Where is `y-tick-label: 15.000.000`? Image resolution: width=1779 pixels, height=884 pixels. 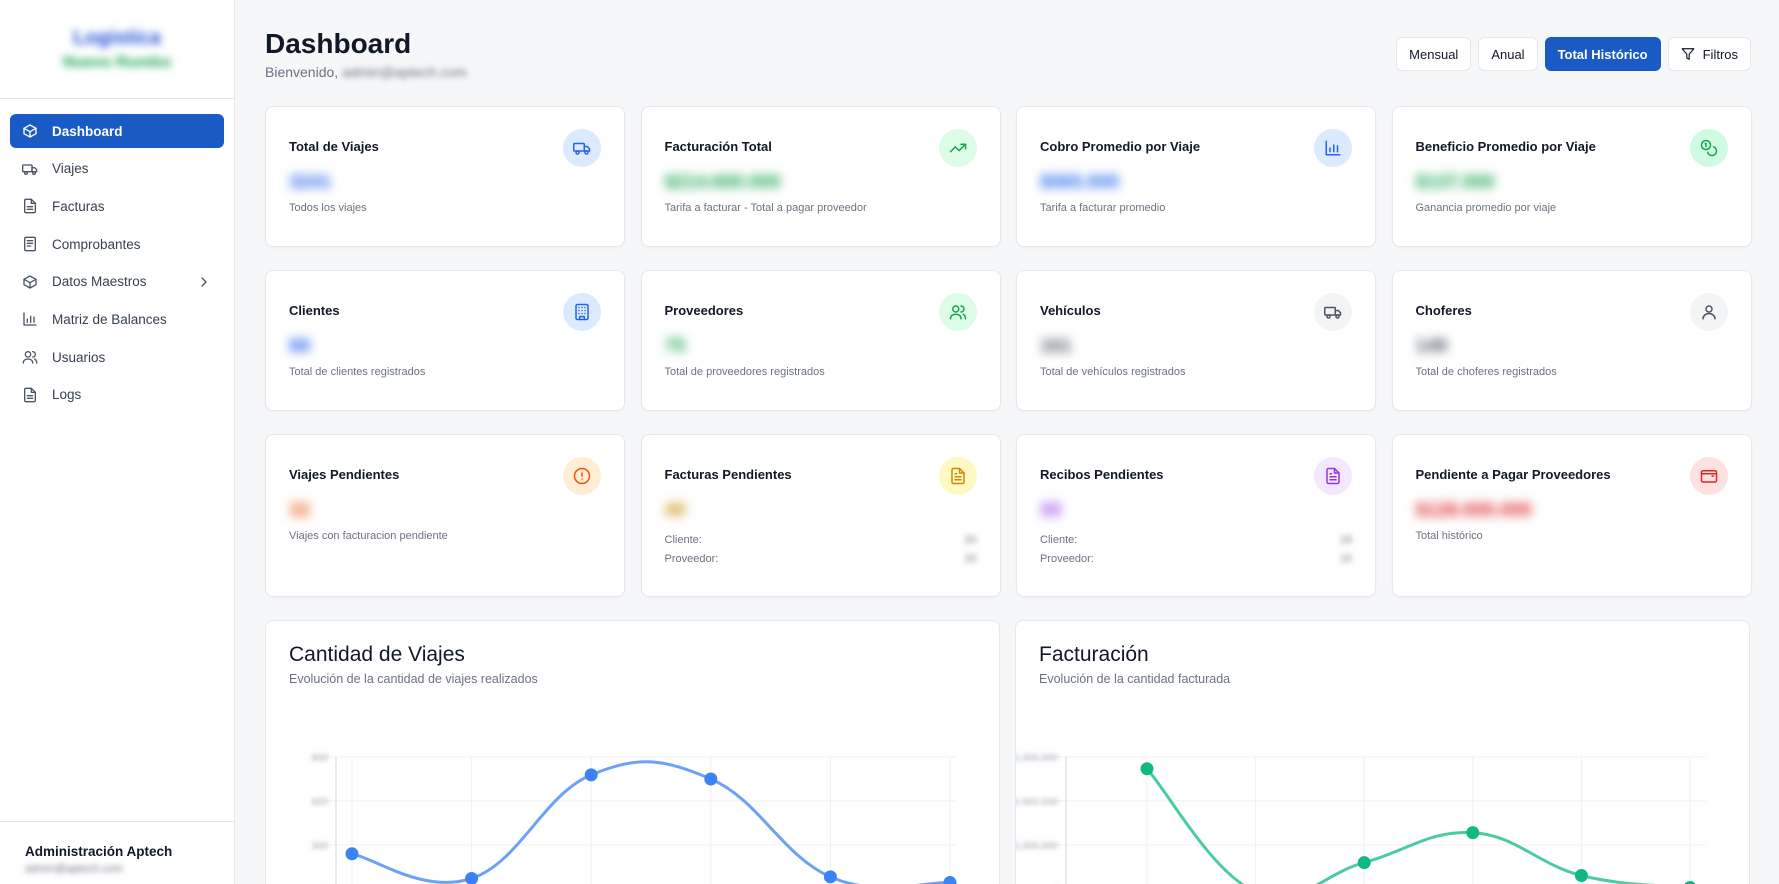
y-tick-label: 15.000.000 is located at coordinates (1037, 846).